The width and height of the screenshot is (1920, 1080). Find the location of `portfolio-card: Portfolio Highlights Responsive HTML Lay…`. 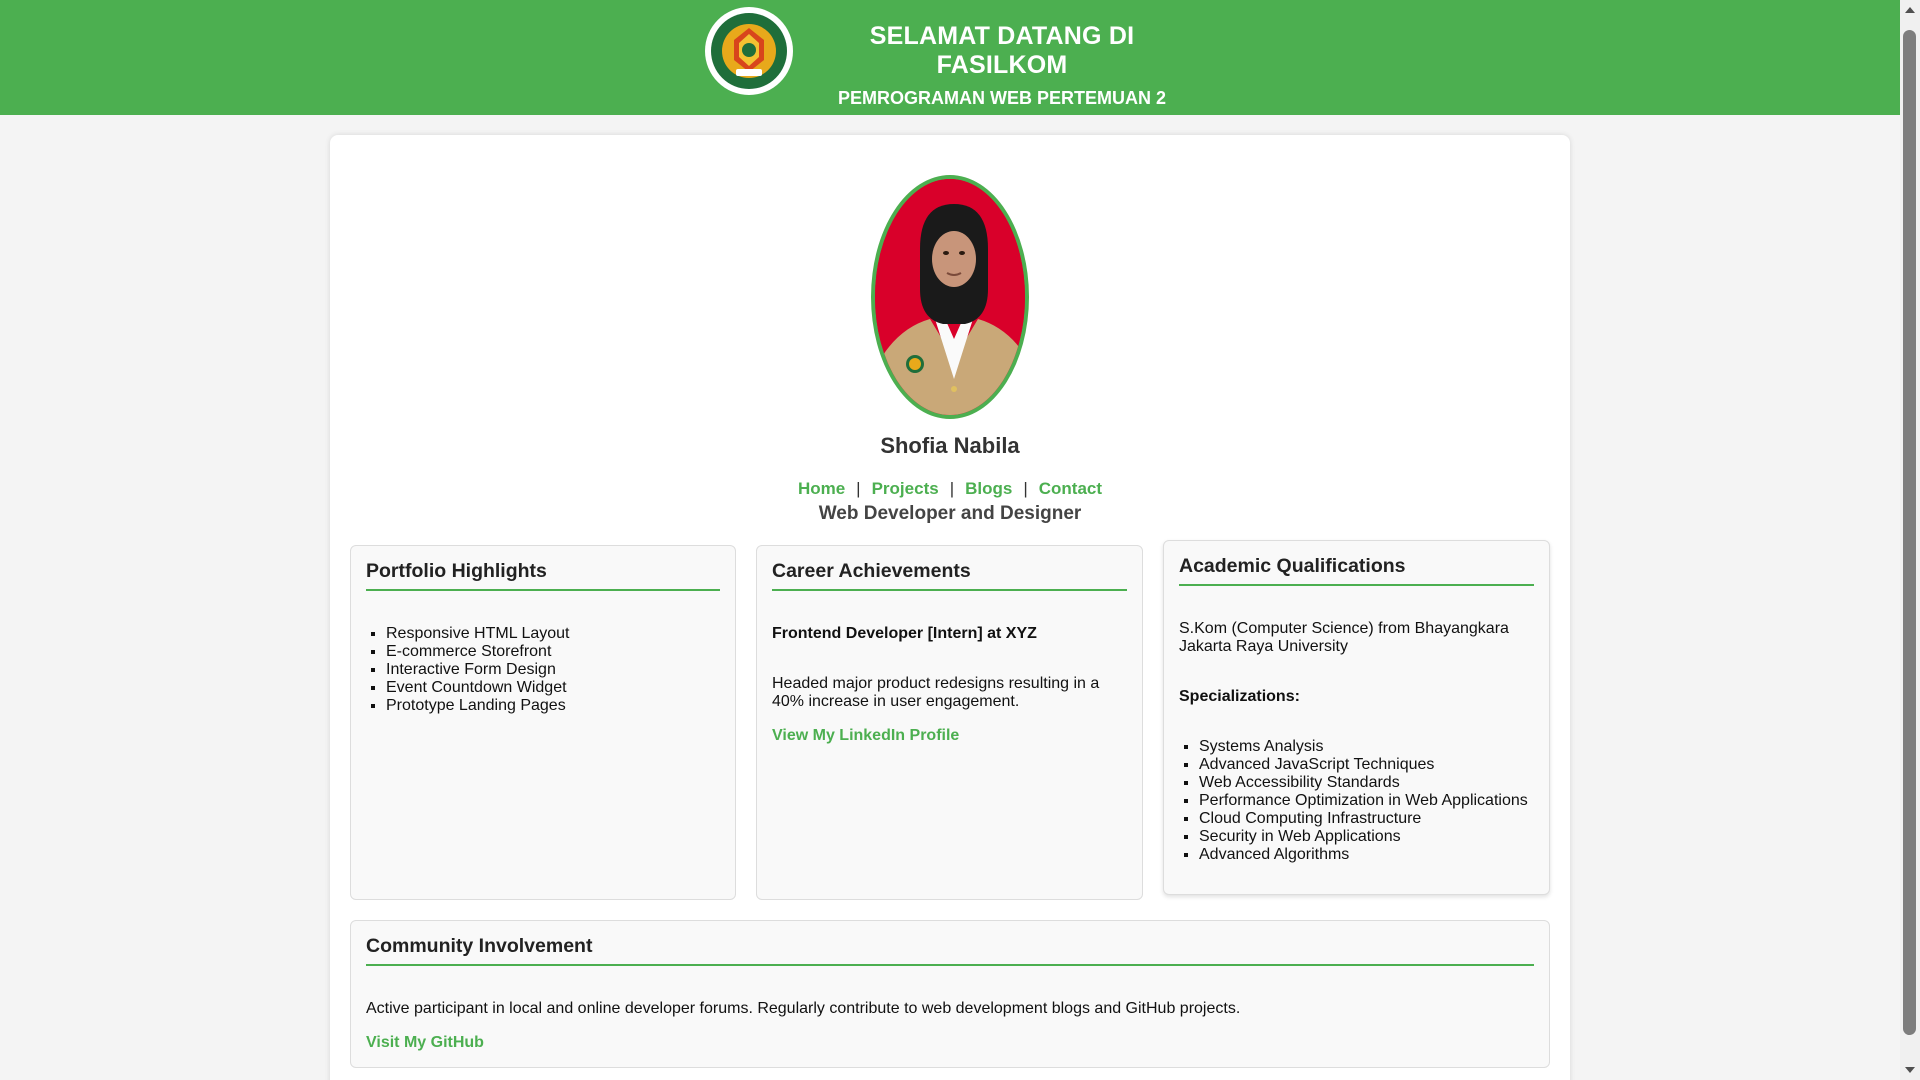

portfolio-card: Portfolio Highlights Responsive HTML Lay… is located at coordinates (543, 722).